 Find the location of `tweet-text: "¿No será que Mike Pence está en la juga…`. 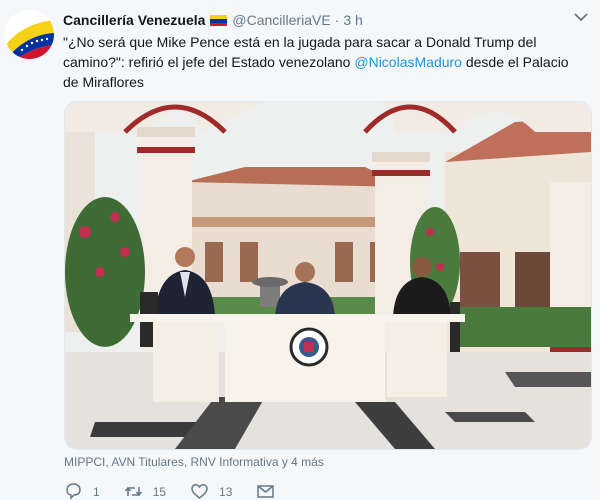

tweet-text: "¿No será que Mike Pence está en la juga… is located at coordinates (320, 62).